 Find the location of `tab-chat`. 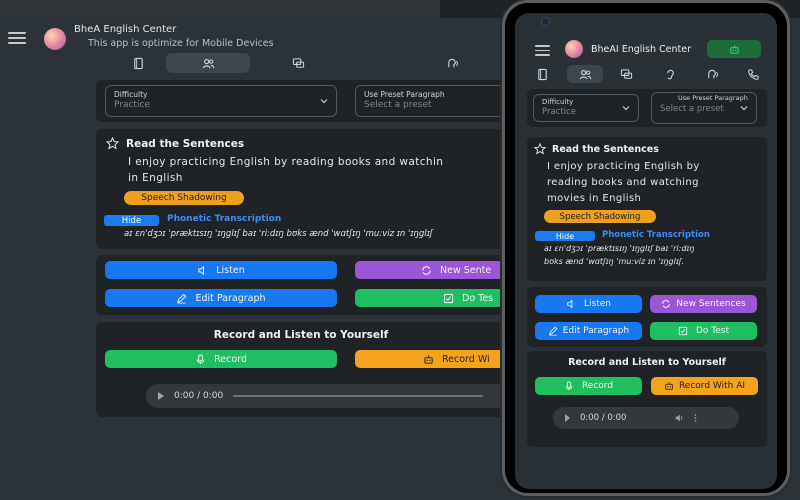

tab-chat is located at coordinates (298, 63).